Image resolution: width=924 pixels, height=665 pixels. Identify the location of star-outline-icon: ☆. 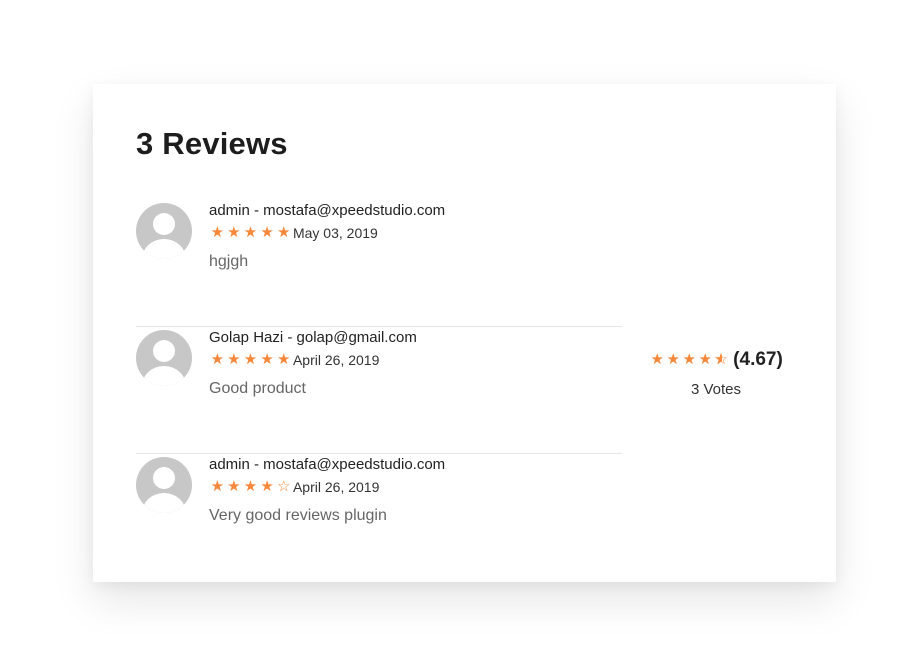
(283, 486).